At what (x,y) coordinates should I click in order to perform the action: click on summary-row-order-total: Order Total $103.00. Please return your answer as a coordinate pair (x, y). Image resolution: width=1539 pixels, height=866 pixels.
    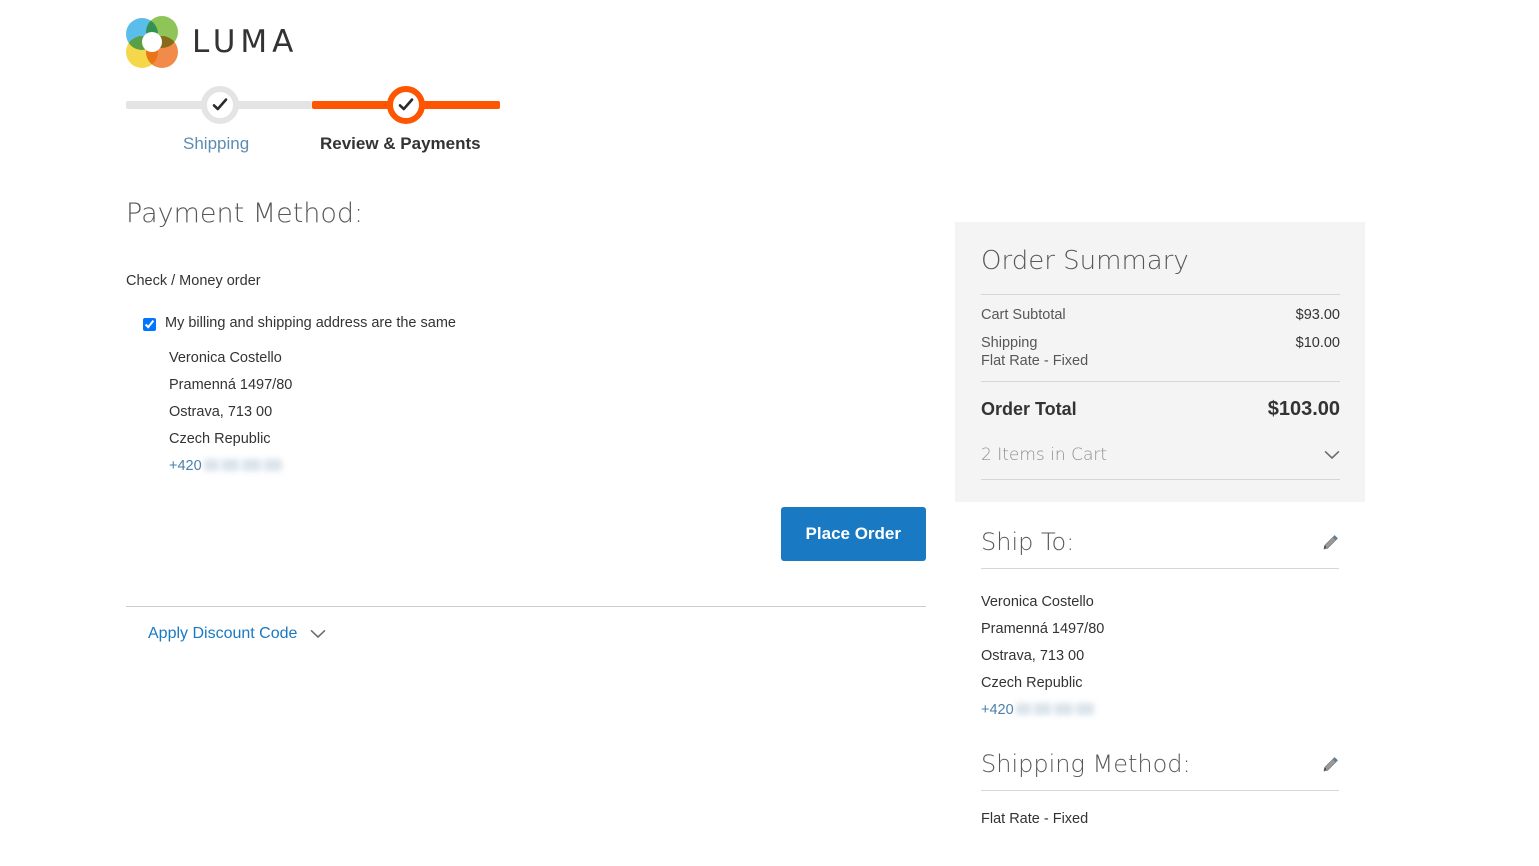
    Looking at the image, I should click on (1160, 410).